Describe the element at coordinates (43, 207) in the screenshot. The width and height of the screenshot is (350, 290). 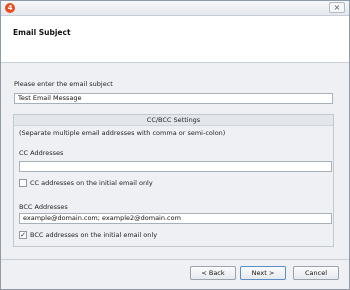
I see `bcc-addresses-label: BCC Addresses` at that location.